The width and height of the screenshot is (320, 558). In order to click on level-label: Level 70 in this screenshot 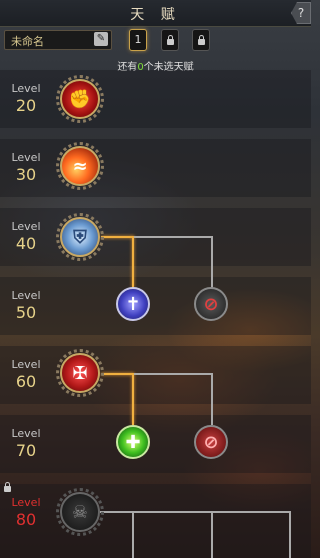, I will do `click(26, 443)`.